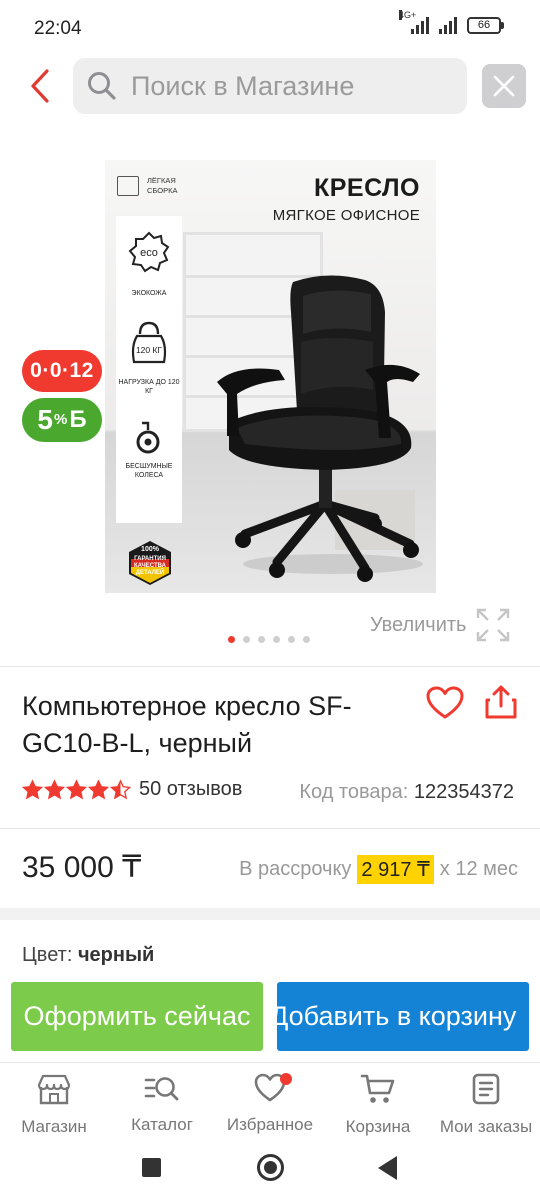 This screenshot has height=1200, width=540. I want to click on bonus-badge: 5% Б, so click(62, 420).